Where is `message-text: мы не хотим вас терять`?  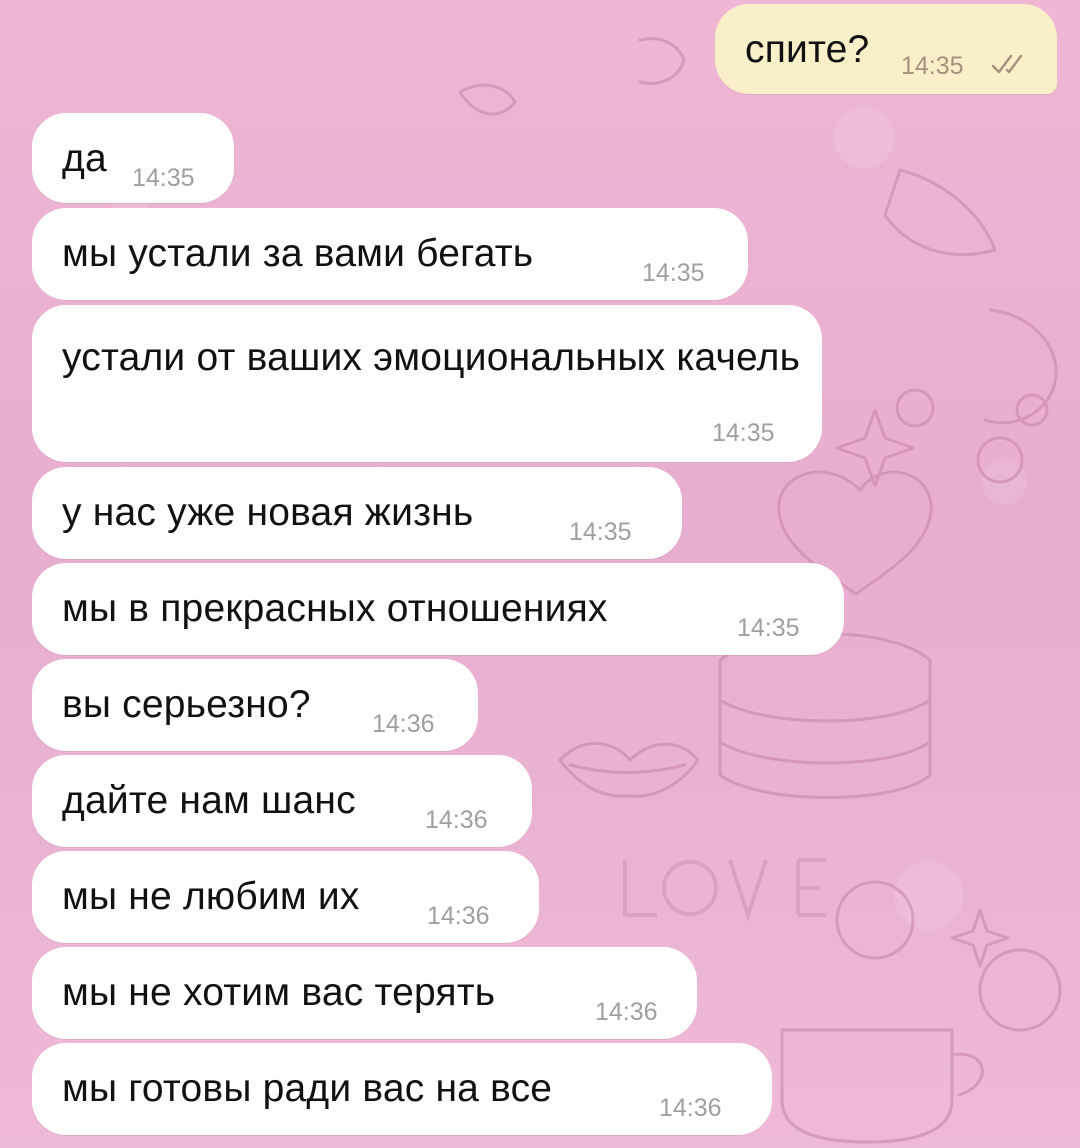
message-text: мы не хотим вас терять is located at coordinates (279, 992).